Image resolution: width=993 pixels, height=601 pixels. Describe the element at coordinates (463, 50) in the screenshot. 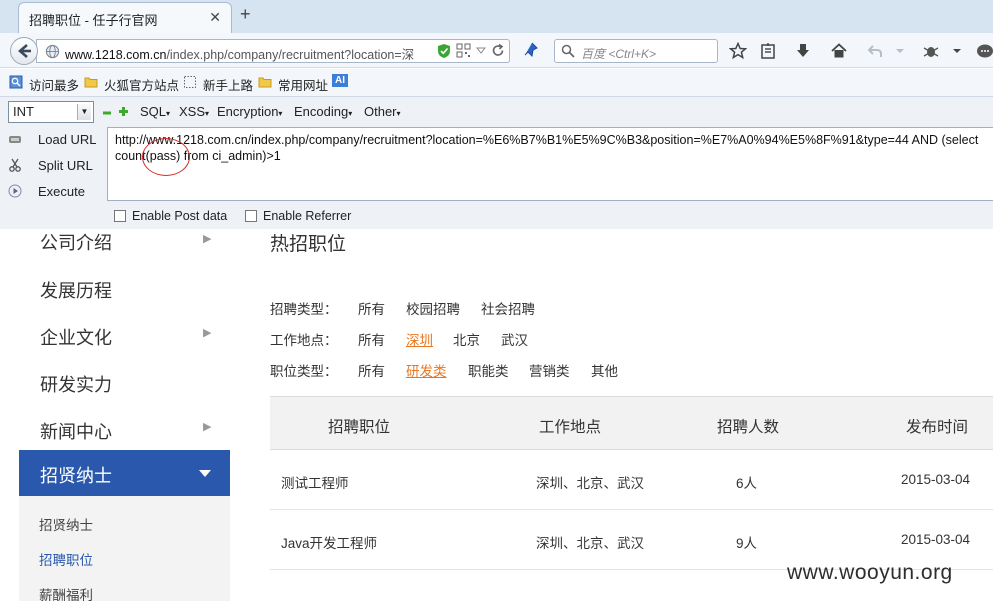

I see `qrcode-icon` at that location.